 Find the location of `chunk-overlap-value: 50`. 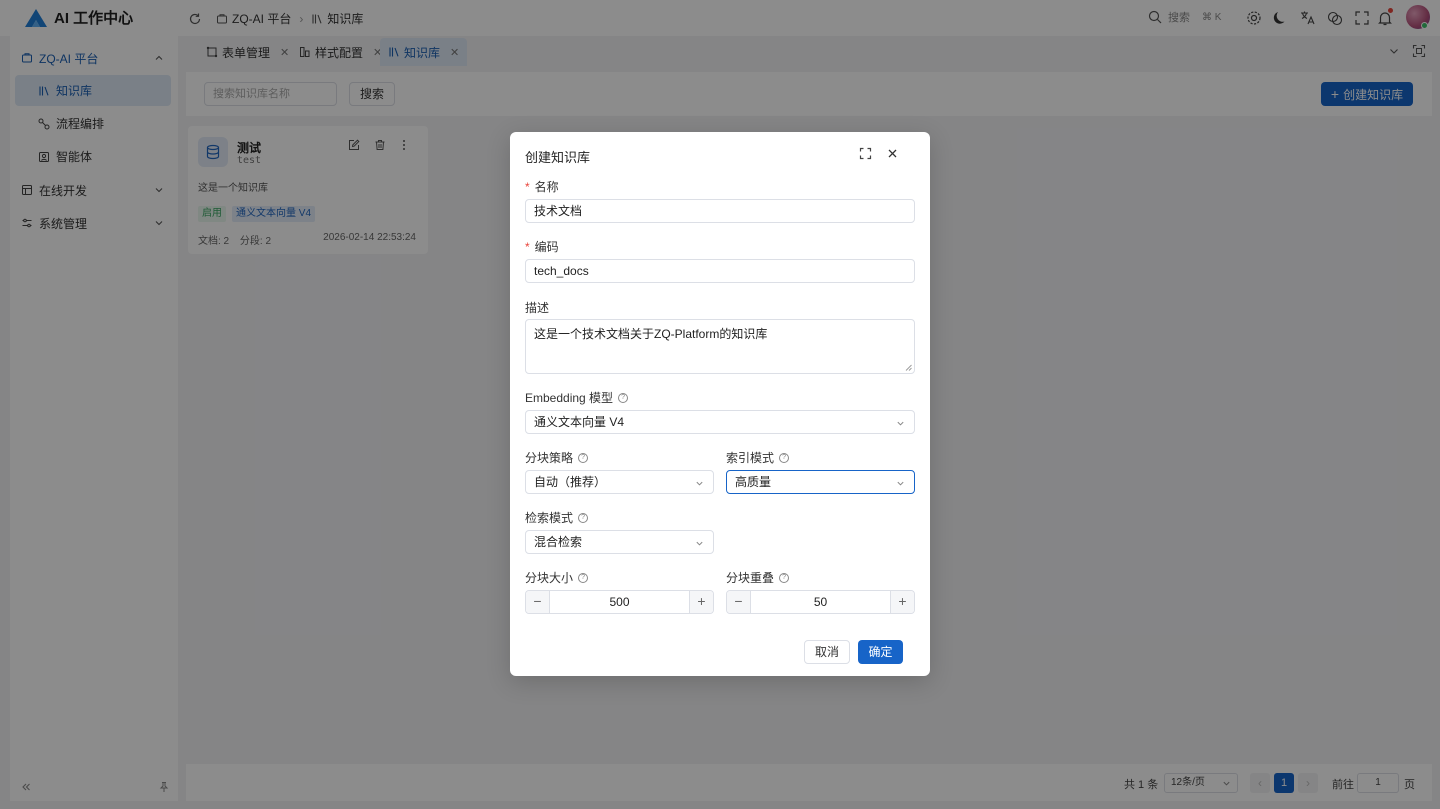

chunk-overlap-value: 50 is located at coordinates (820, 602).